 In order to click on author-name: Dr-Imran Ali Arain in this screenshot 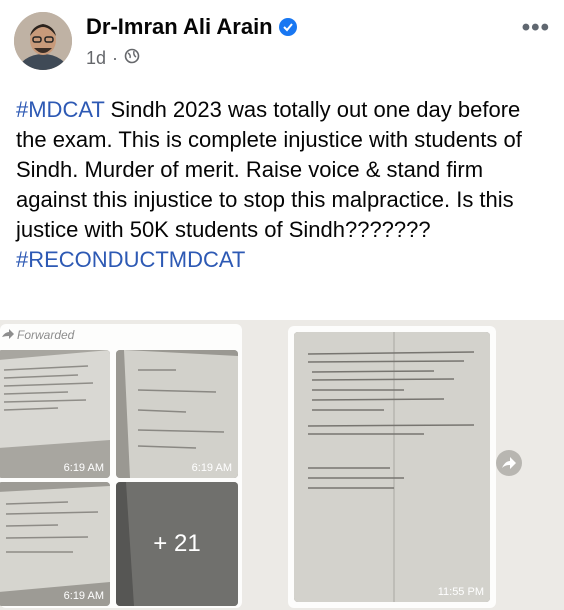, I will do `click(191, 27)`.